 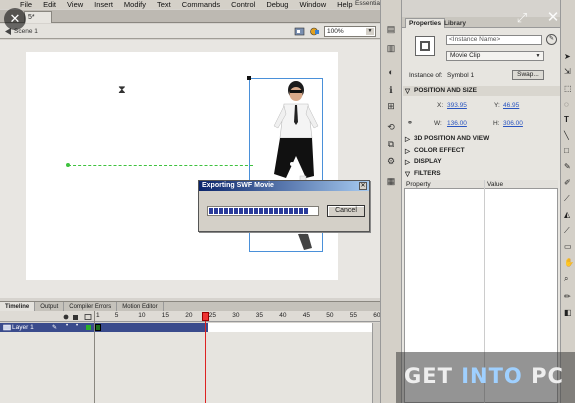 I want to click on filters-section: FILTERS, so click(x=427, y=173).